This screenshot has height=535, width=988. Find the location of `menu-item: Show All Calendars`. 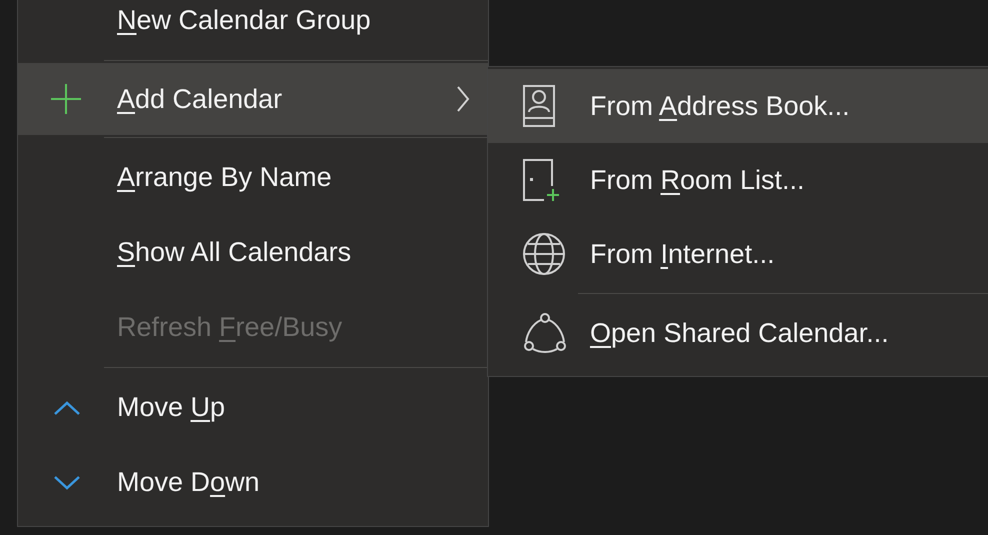

menu-item: Show All Calendars is located at coordinates (253, 252).